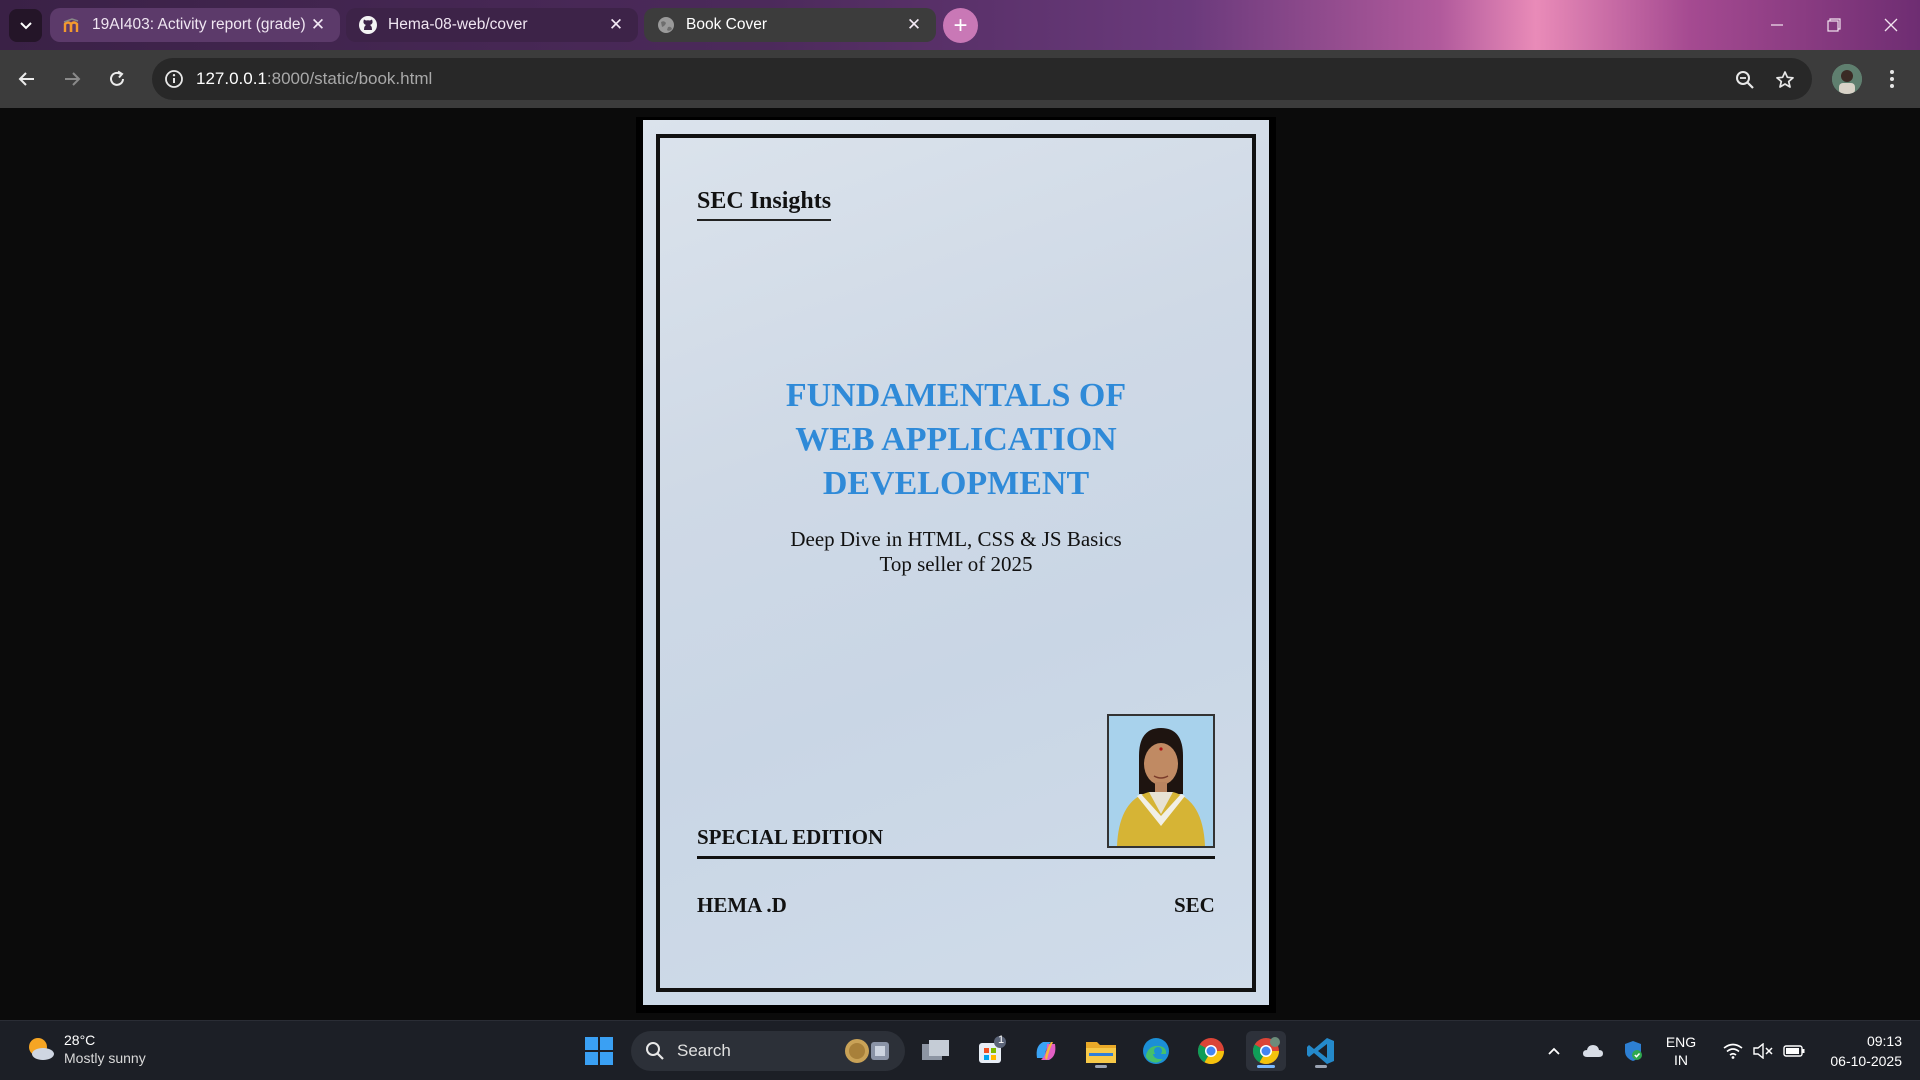  I want to click on clock-time: 09:13, so click(1884, 1041).